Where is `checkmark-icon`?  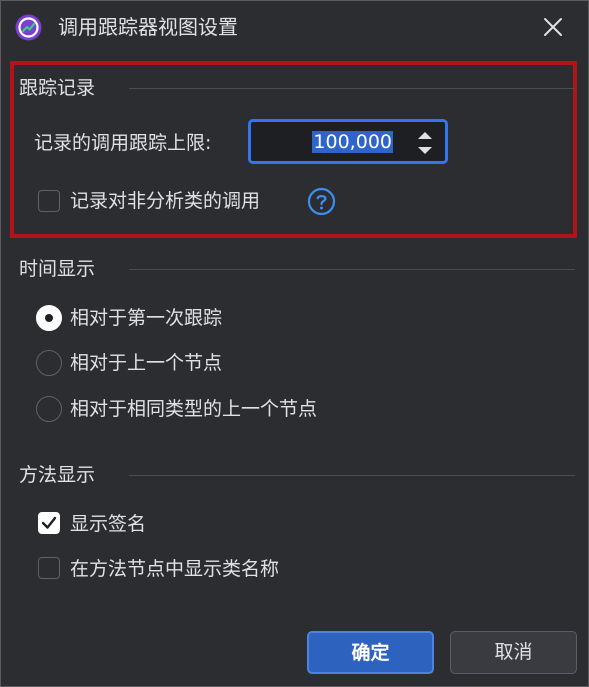 checkmark-icon is located at coordinates (49, 522).